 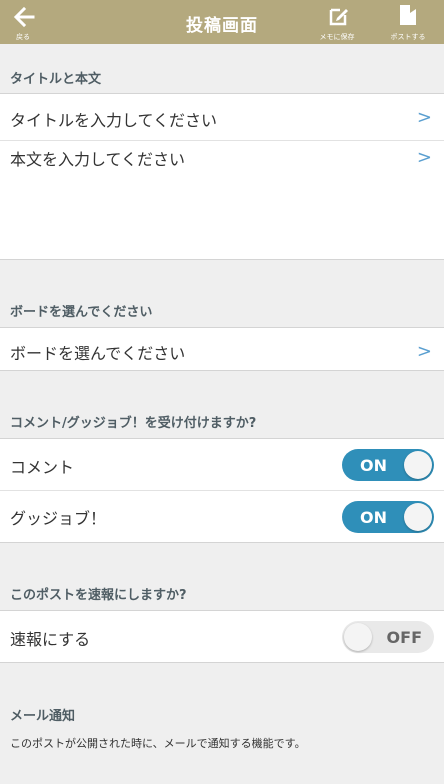 What do you see at coordinates (388, 465) in the screenshot?
I see `comment-toggle: ON` at bounding box center [388, 465].